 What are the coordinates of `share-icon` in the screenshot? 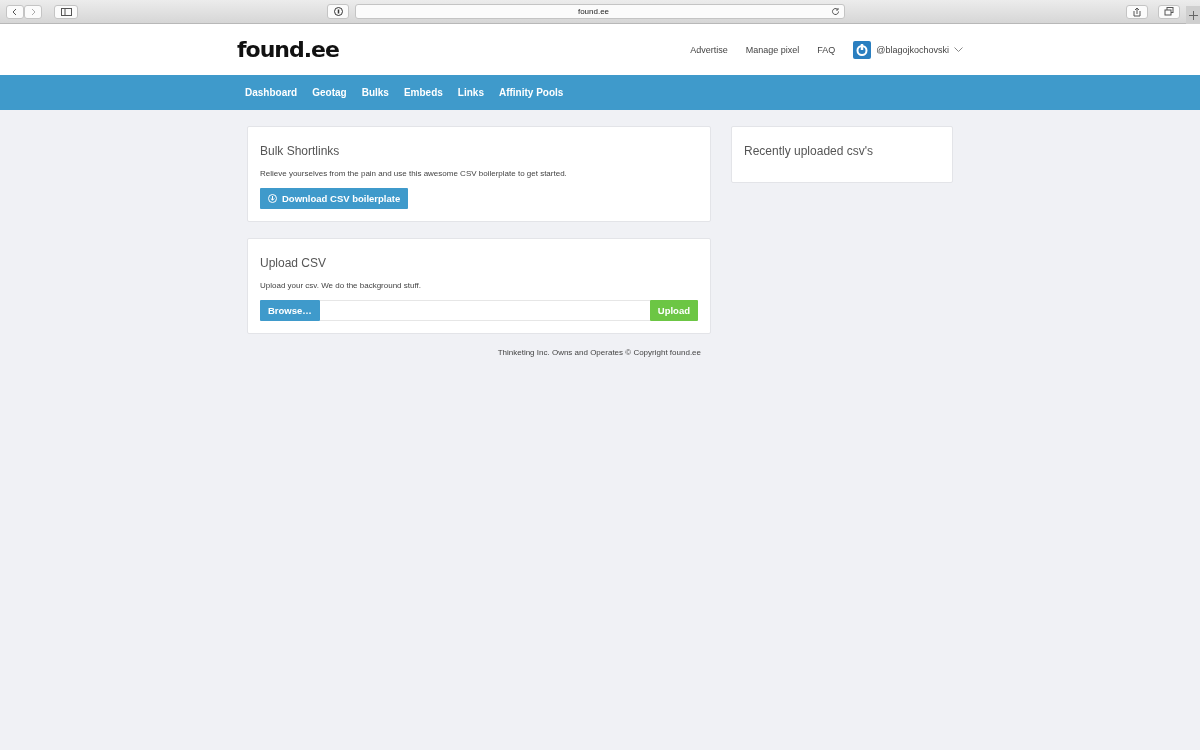 It's located at (1137, 11).